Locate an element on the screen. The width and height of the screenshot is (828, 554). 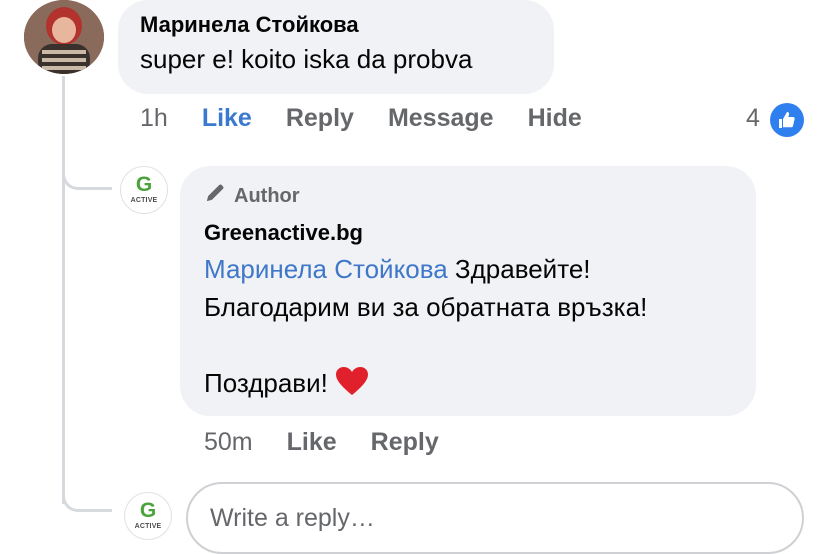
reply-greeting: Здравейте! is located at coordinates (519, 269).